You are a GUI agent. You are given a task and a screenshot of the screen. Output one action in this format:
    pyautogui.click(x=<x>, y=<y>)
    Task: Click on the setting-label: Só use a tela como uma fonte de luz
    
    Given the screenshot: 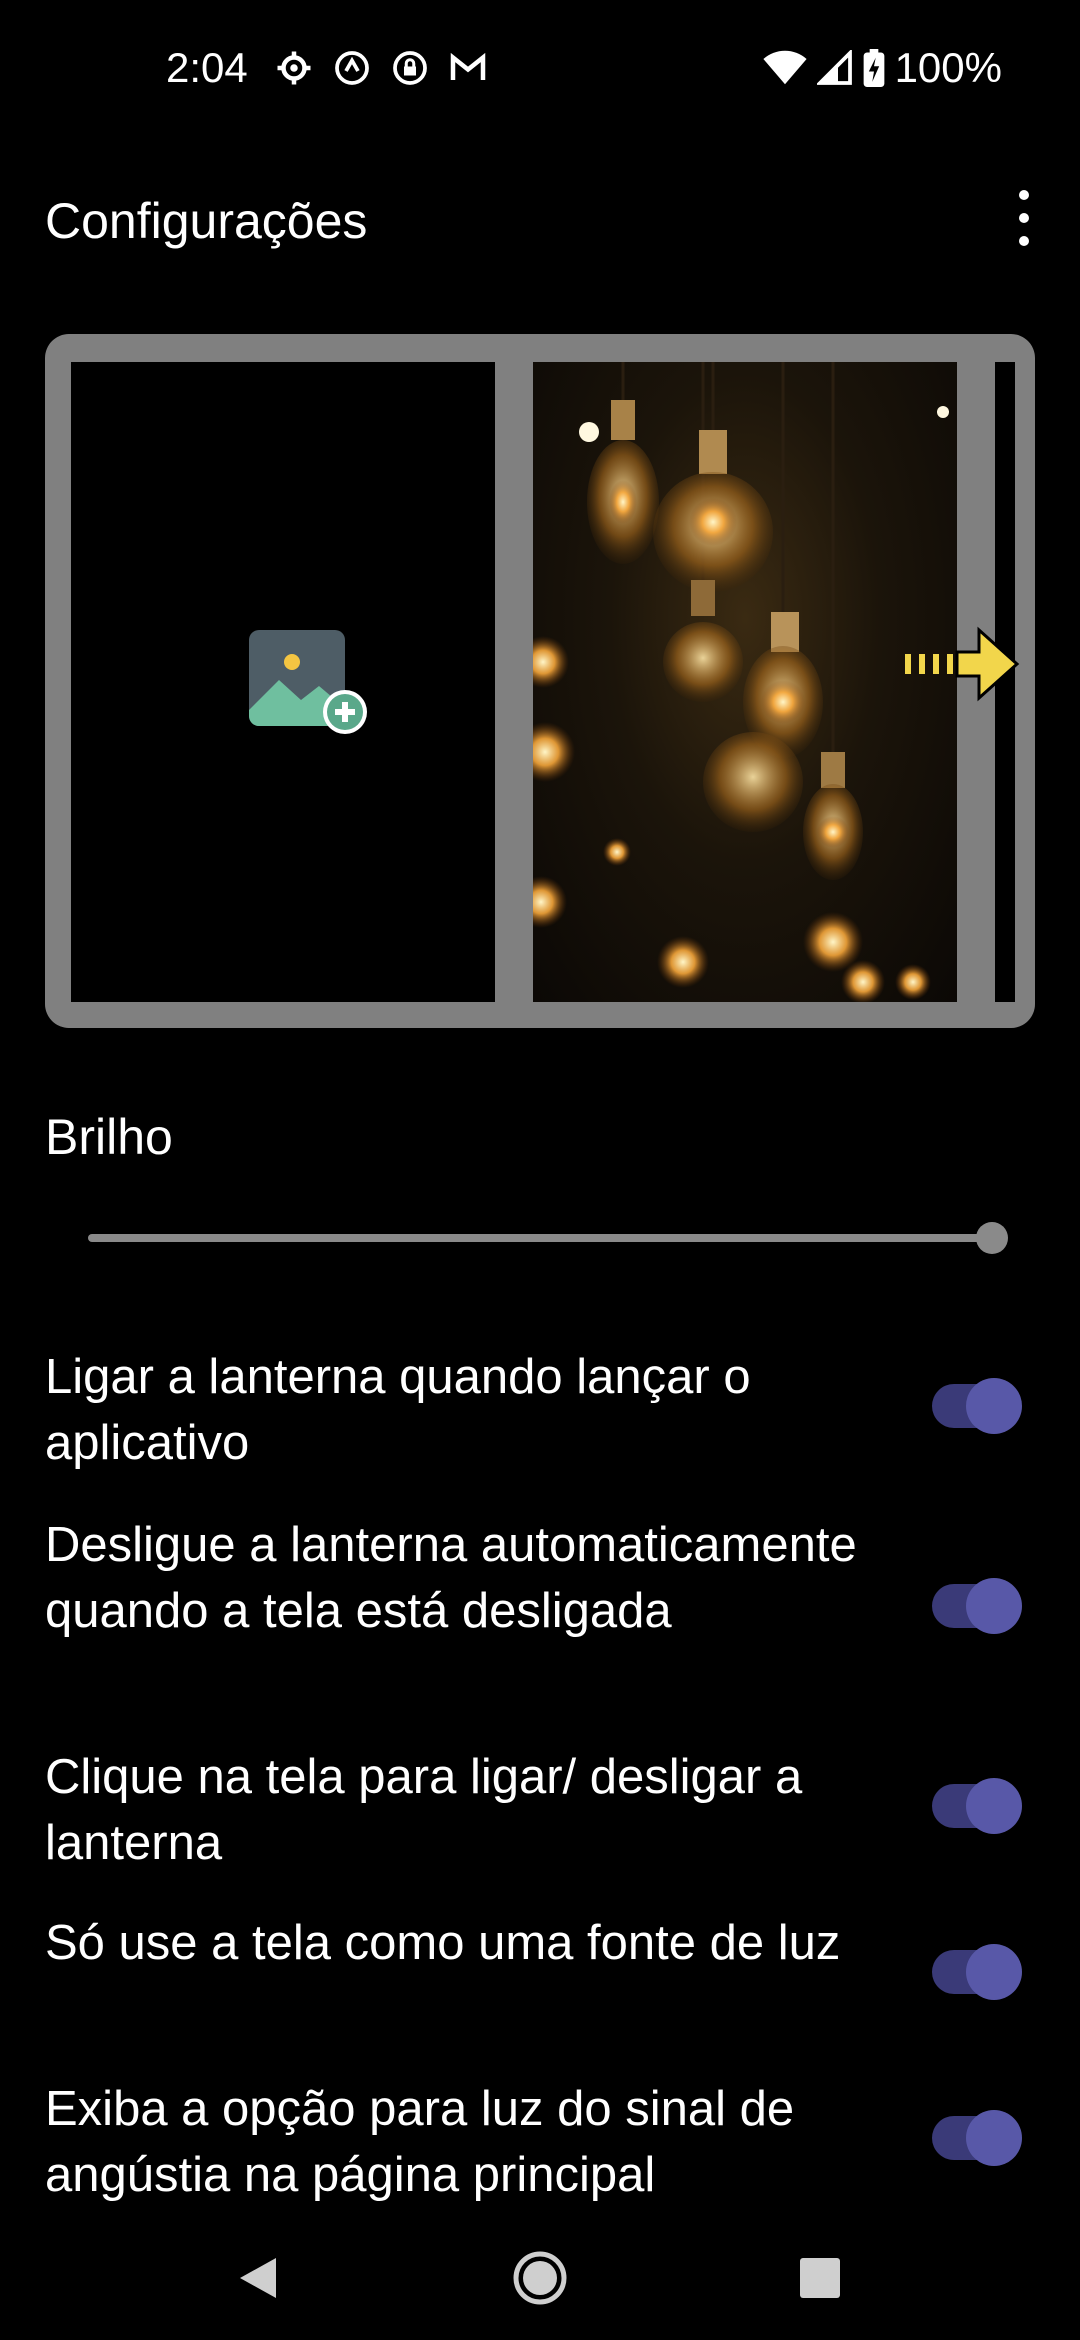 What is the action you would take?
    pyautogui.click(x=443, y=1943)
    